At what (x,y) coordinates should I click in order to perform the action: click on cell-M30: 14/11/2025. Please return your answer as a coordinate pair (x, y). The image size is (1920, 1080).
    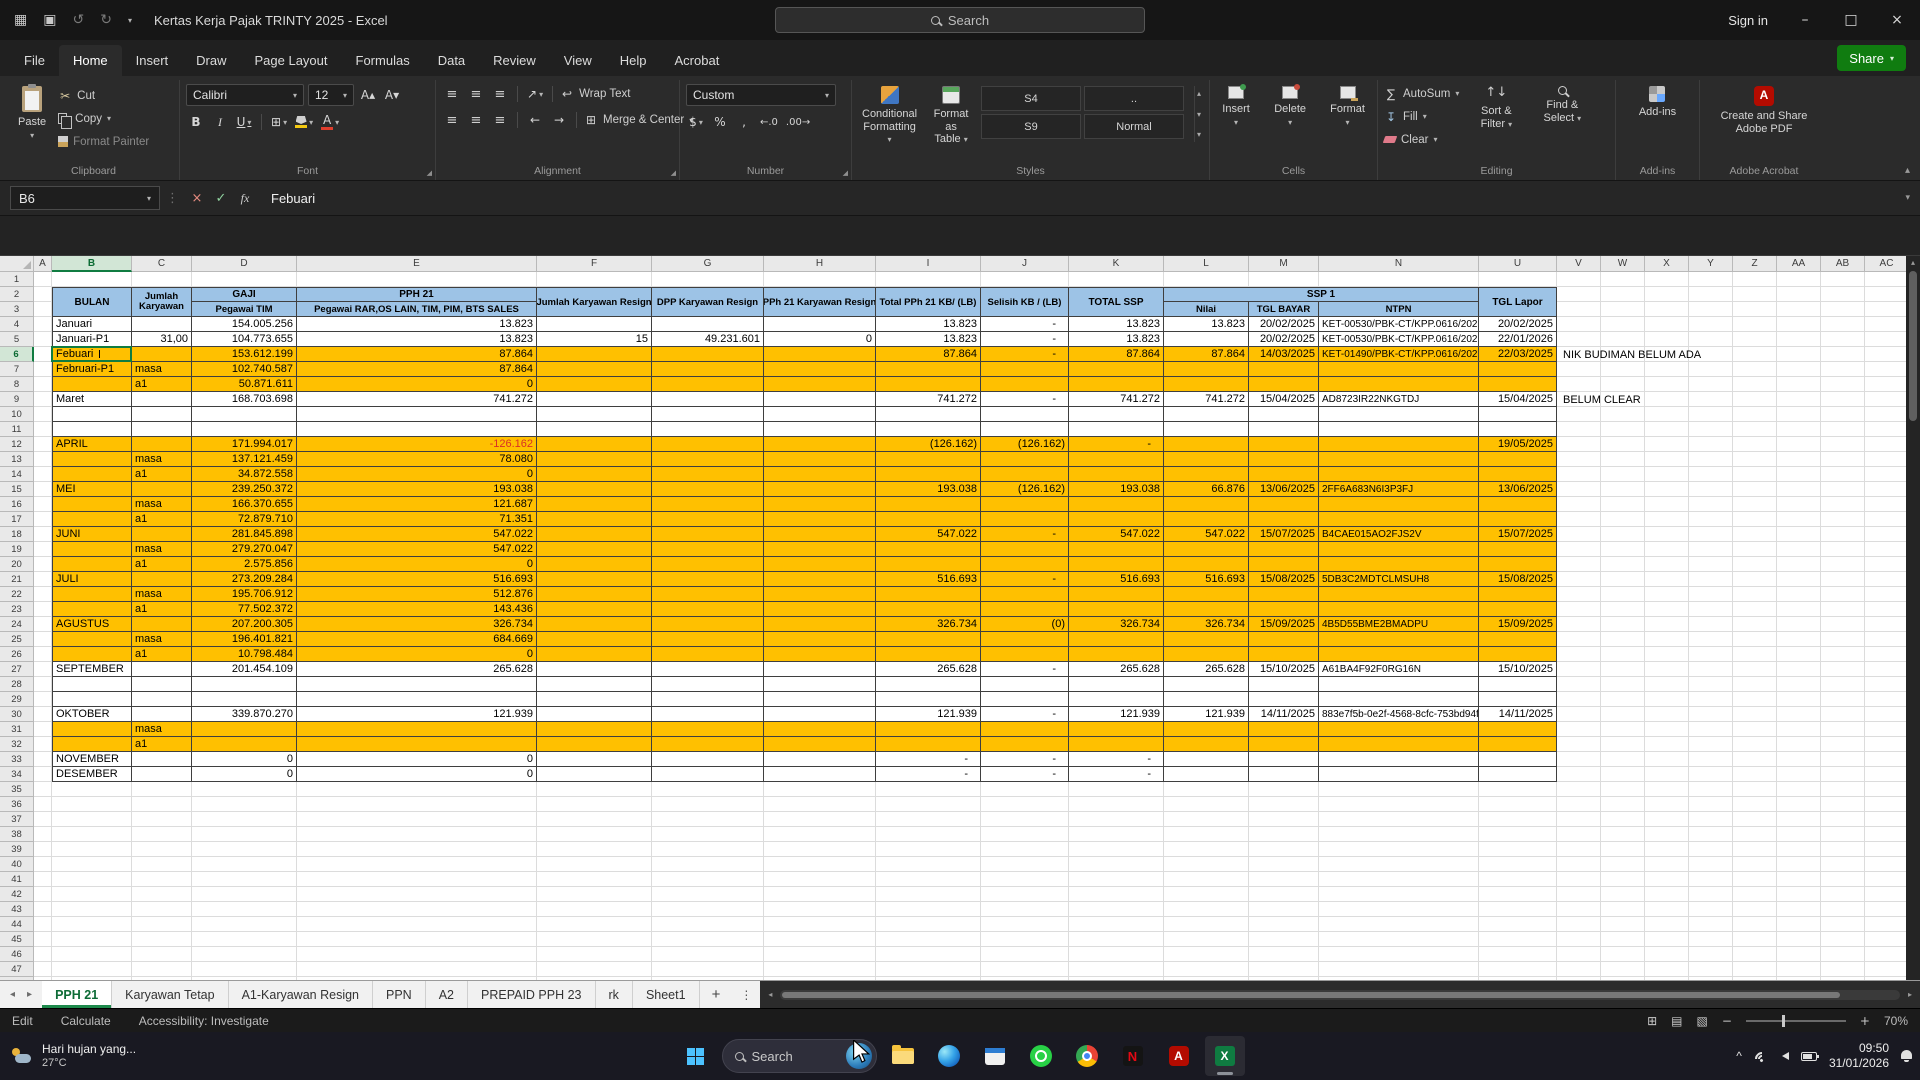
    Looking at the image, I should click on (1284, 714).